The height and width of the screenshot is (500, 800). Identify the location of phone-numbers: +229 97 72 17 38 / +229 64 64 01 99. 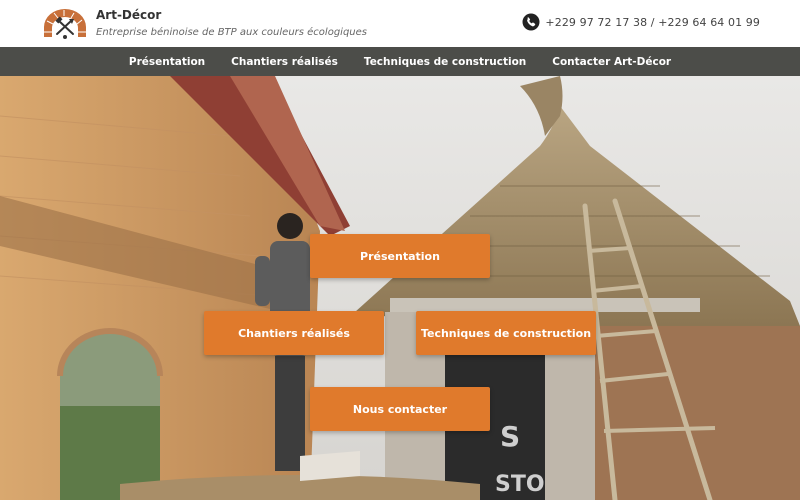
(652, 22).